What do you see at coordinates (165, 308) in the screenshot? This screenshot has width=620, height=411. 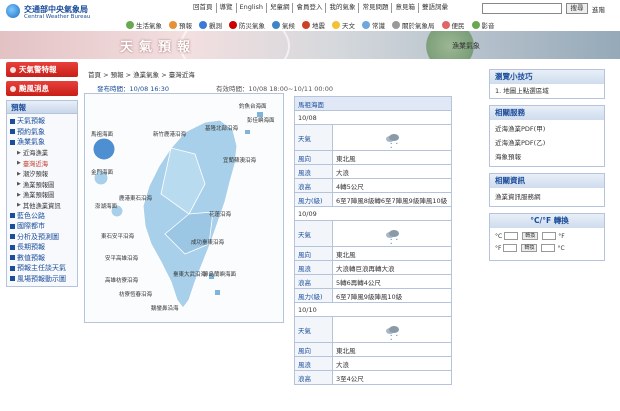 I see `map-label: 鵝鑾鼻沿海` at bounding box center [165, 308].